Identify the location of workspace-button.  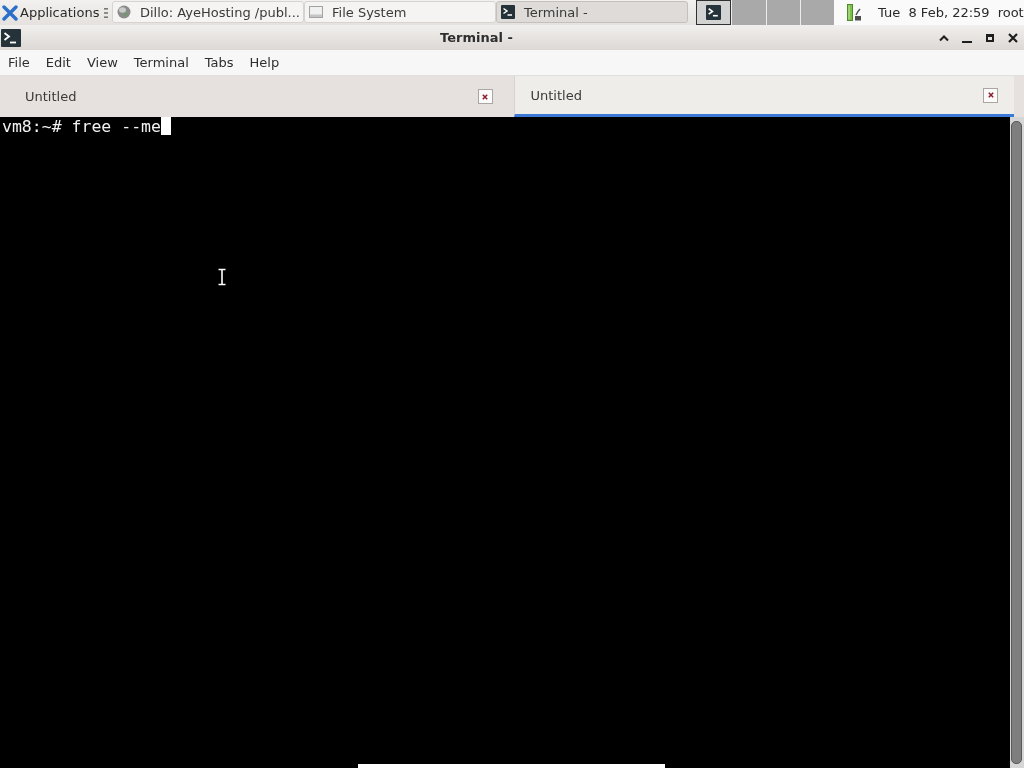
(714, 12).